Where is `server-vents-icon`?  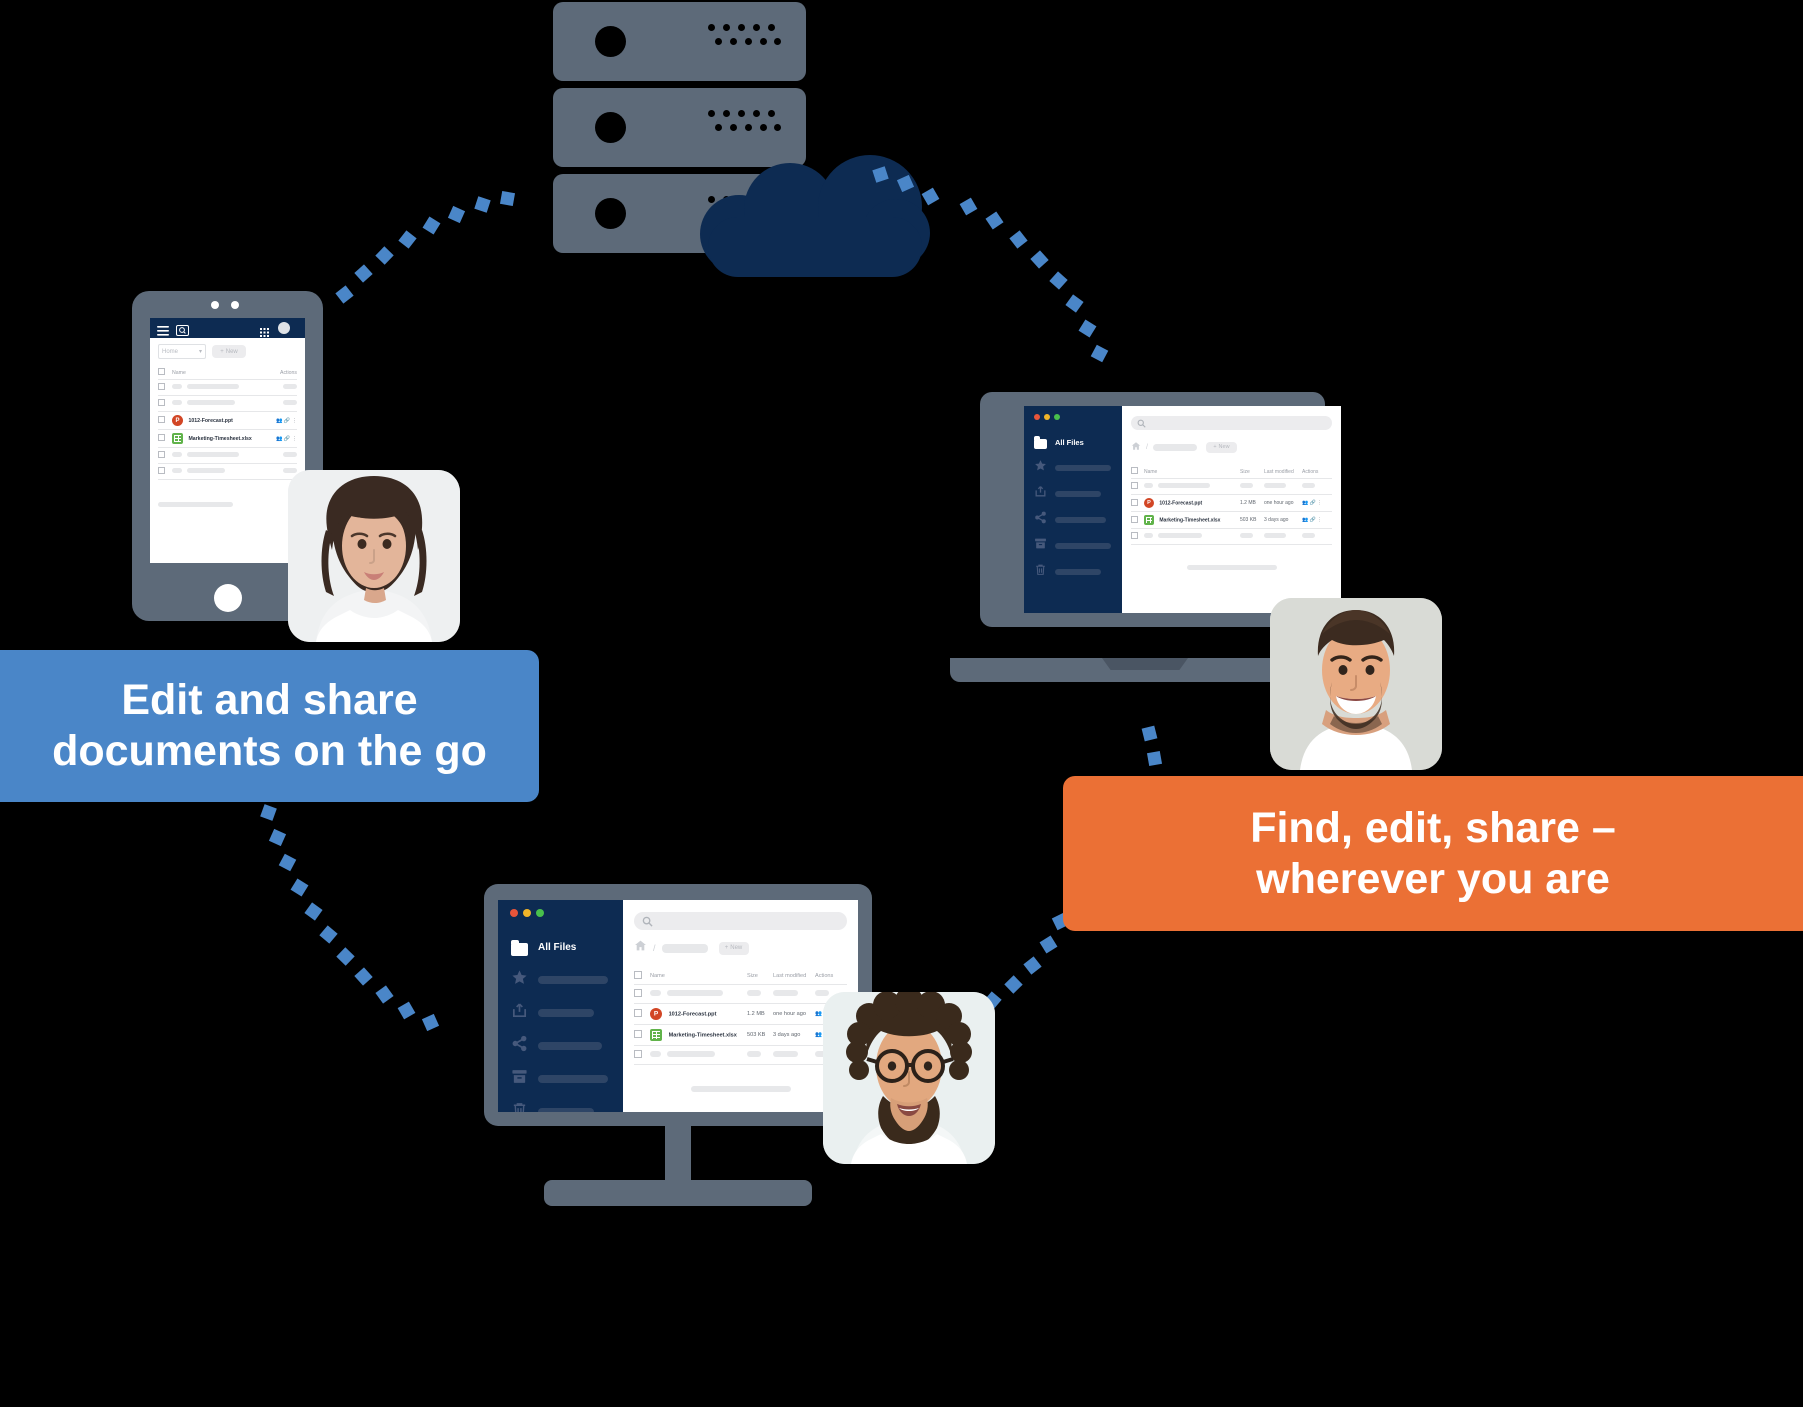
server-vents-icon is located at coordinates (744, 40).